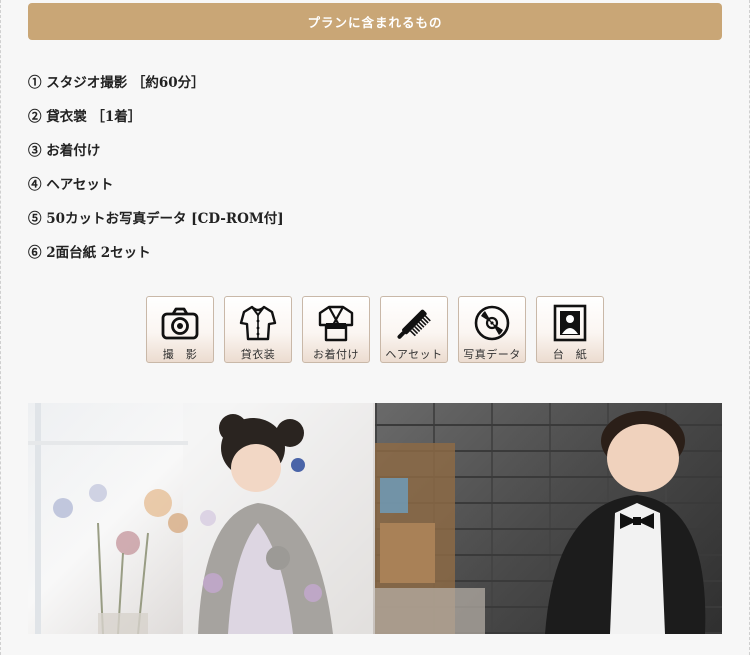 Image resolution: width=750 pixels, height=655 pixels. I want to click on icon-label: 台 紙, so click(570, 354).